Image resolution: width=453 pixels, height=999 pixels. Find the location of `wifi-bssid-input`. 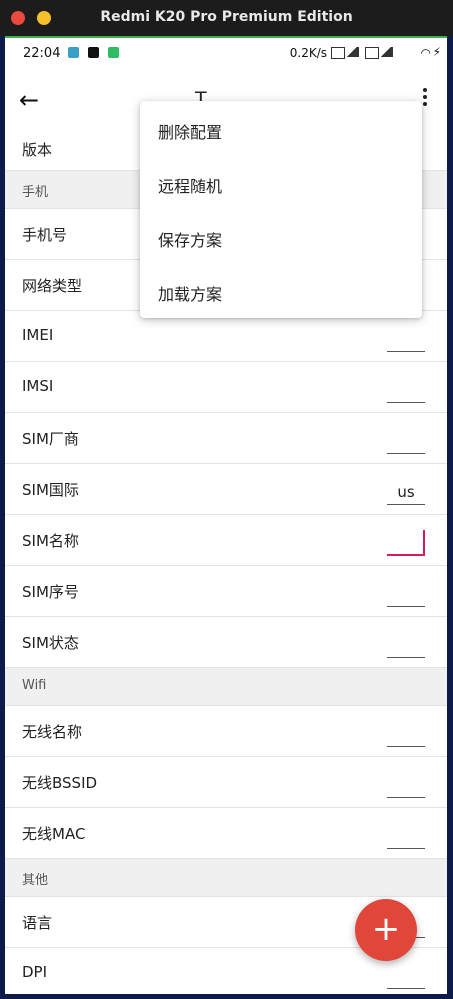

wifi-bssid-input is located at coordinates (406, 786).